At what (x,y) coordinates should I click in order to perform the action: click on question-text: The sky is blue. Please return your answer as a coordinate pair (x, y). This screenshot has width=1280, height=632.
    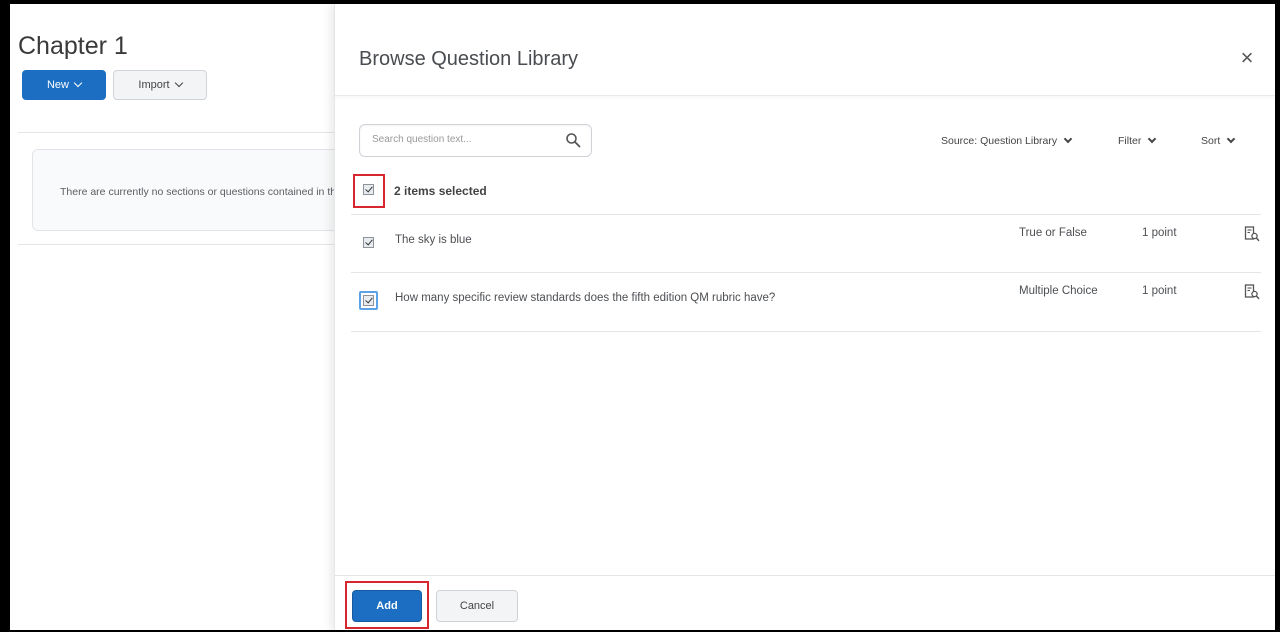
    Looking at the image, I should click on (433, 240).